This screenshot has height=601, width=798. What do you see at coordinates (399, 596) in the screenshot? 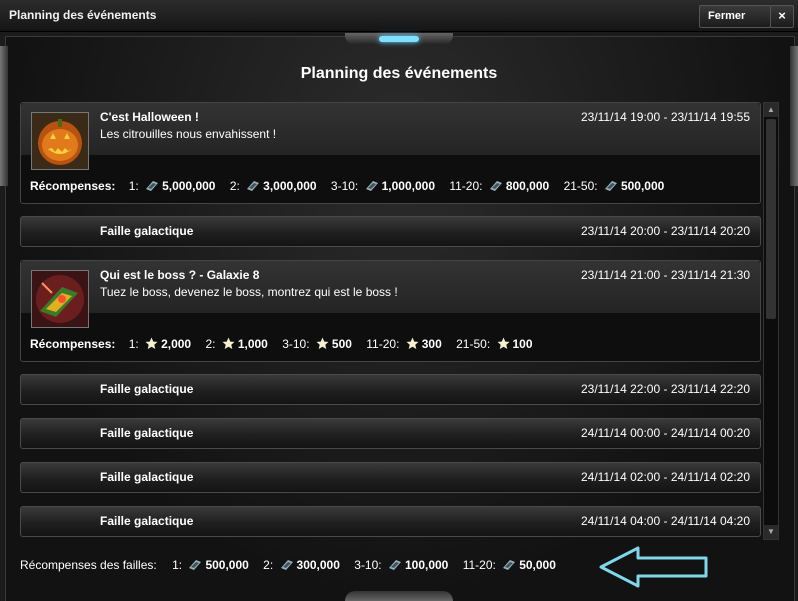
I see `bottom-frame-ornament` at bounding box center [399, 596].